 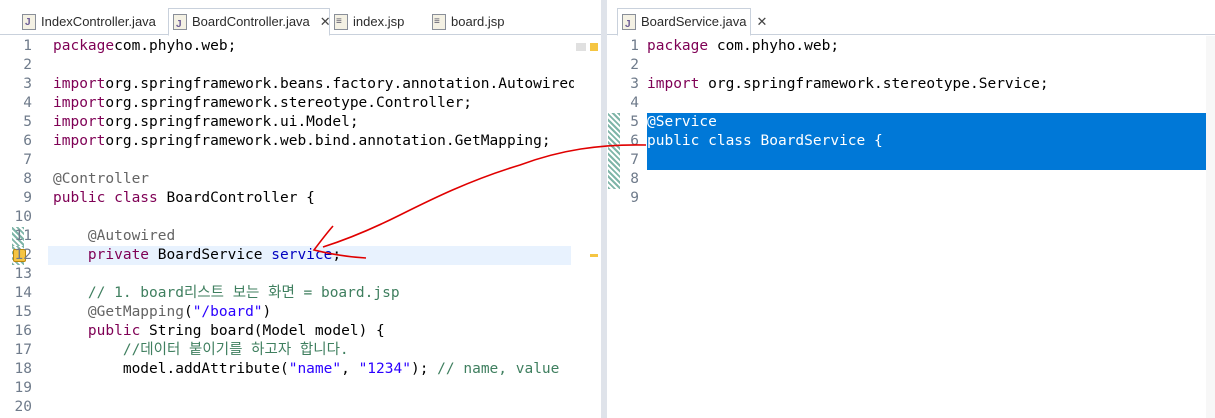 I want to click on arrow-stroke, so click(x=484, y=196).